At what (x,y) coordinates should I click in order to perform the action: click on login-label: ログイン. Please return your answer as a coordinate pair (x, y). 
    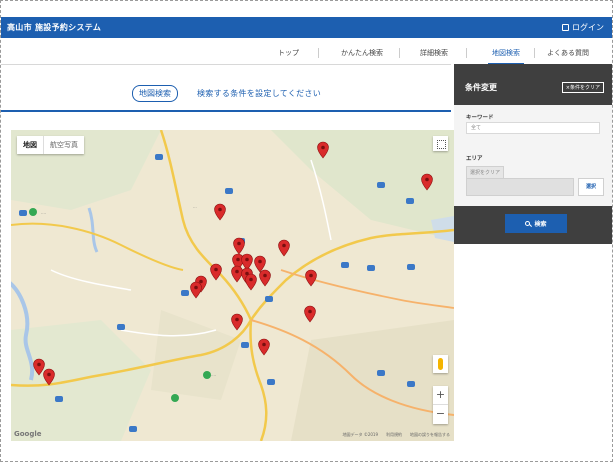
    Looking at the image, I should click on (588, 27).